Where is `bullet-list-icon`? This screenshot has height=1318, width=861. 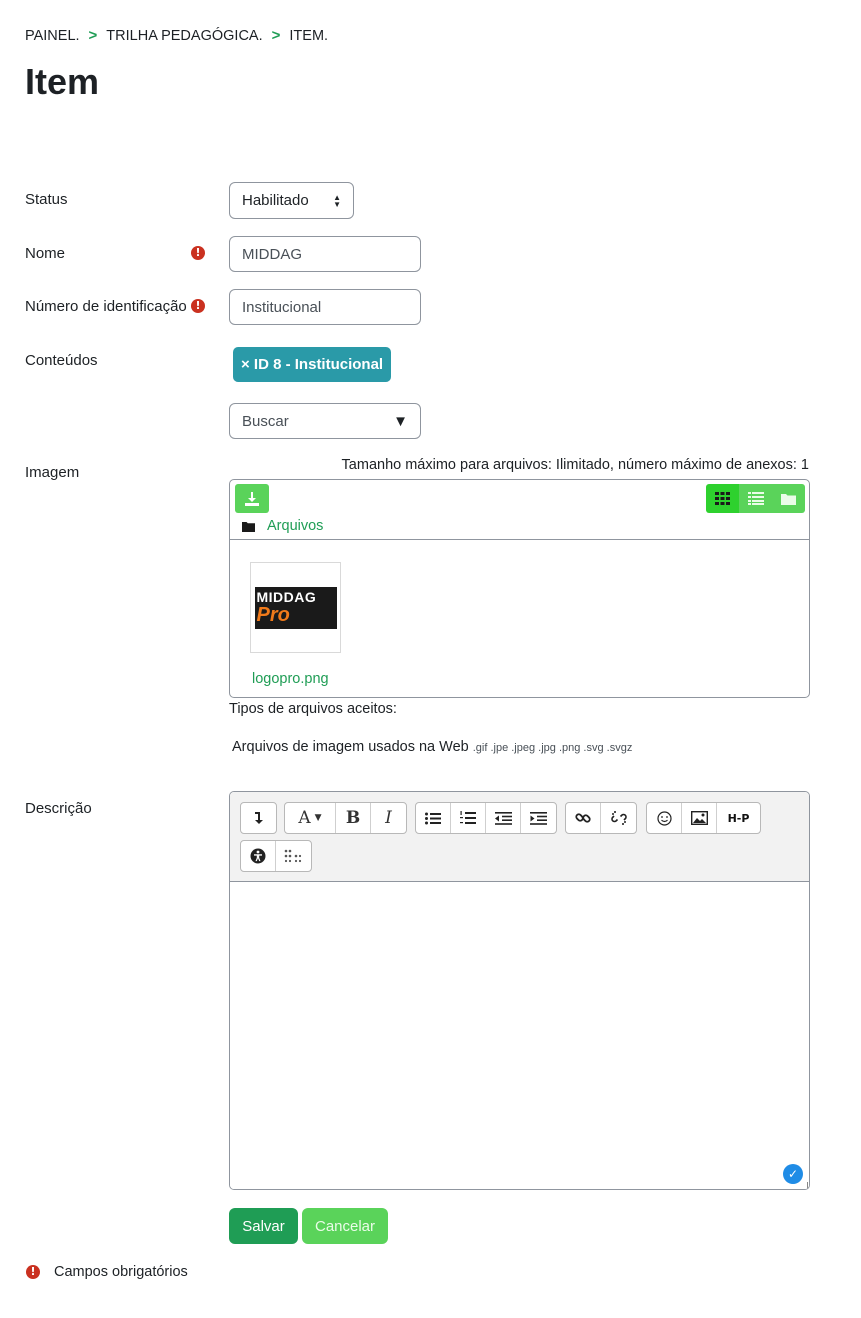
bullet-list-icon is located at coordinates (433, 818).